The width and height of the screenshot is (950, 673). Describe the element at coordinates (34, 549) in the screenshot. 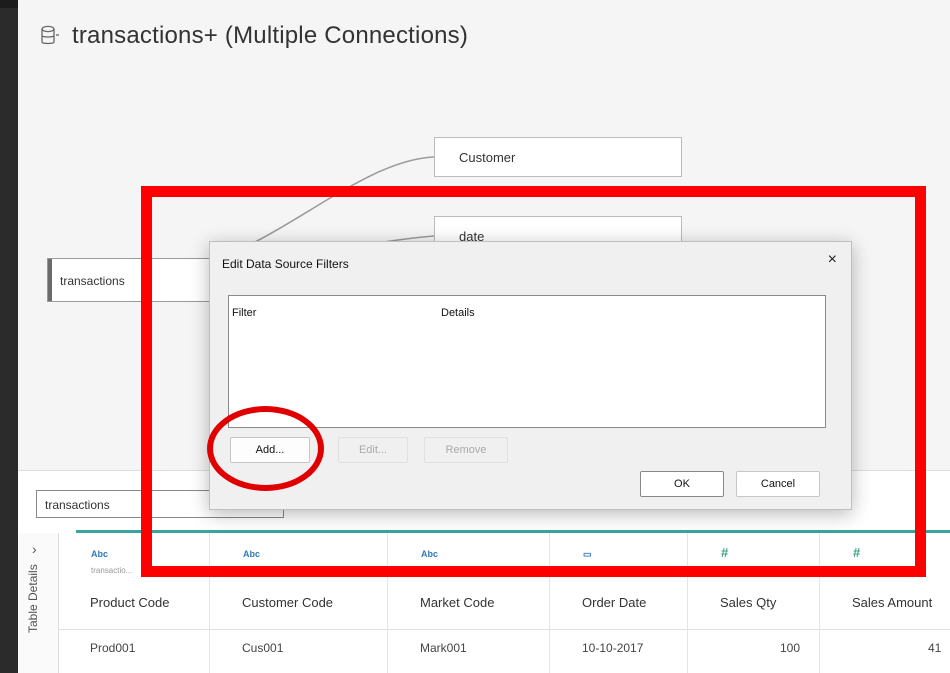

I see `expand-chevron-icon: ›` at that location.